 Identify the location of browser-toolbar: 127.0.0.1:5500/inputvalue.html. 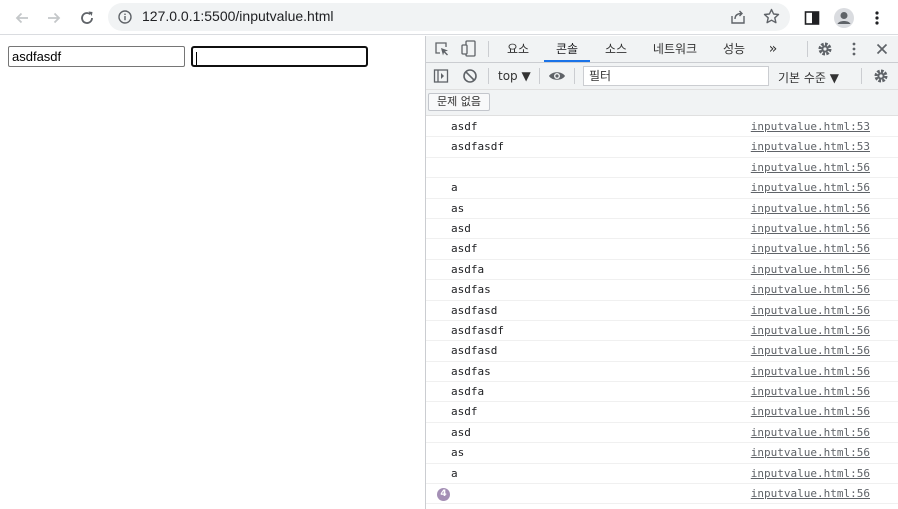
(449, 17).